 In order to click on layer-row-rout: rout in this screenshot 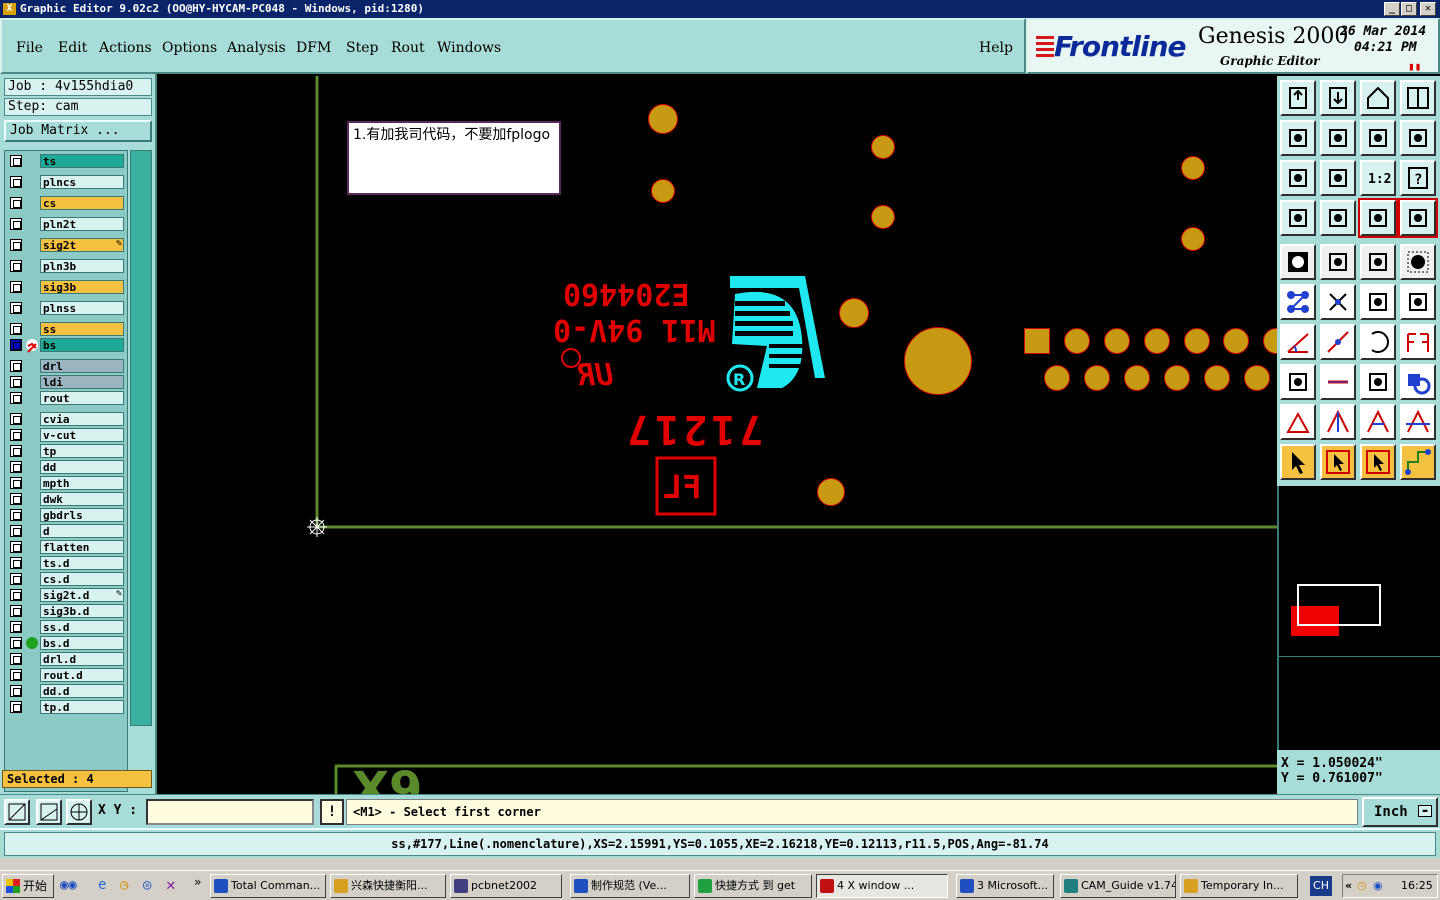, I will do `click(66, 398)`.